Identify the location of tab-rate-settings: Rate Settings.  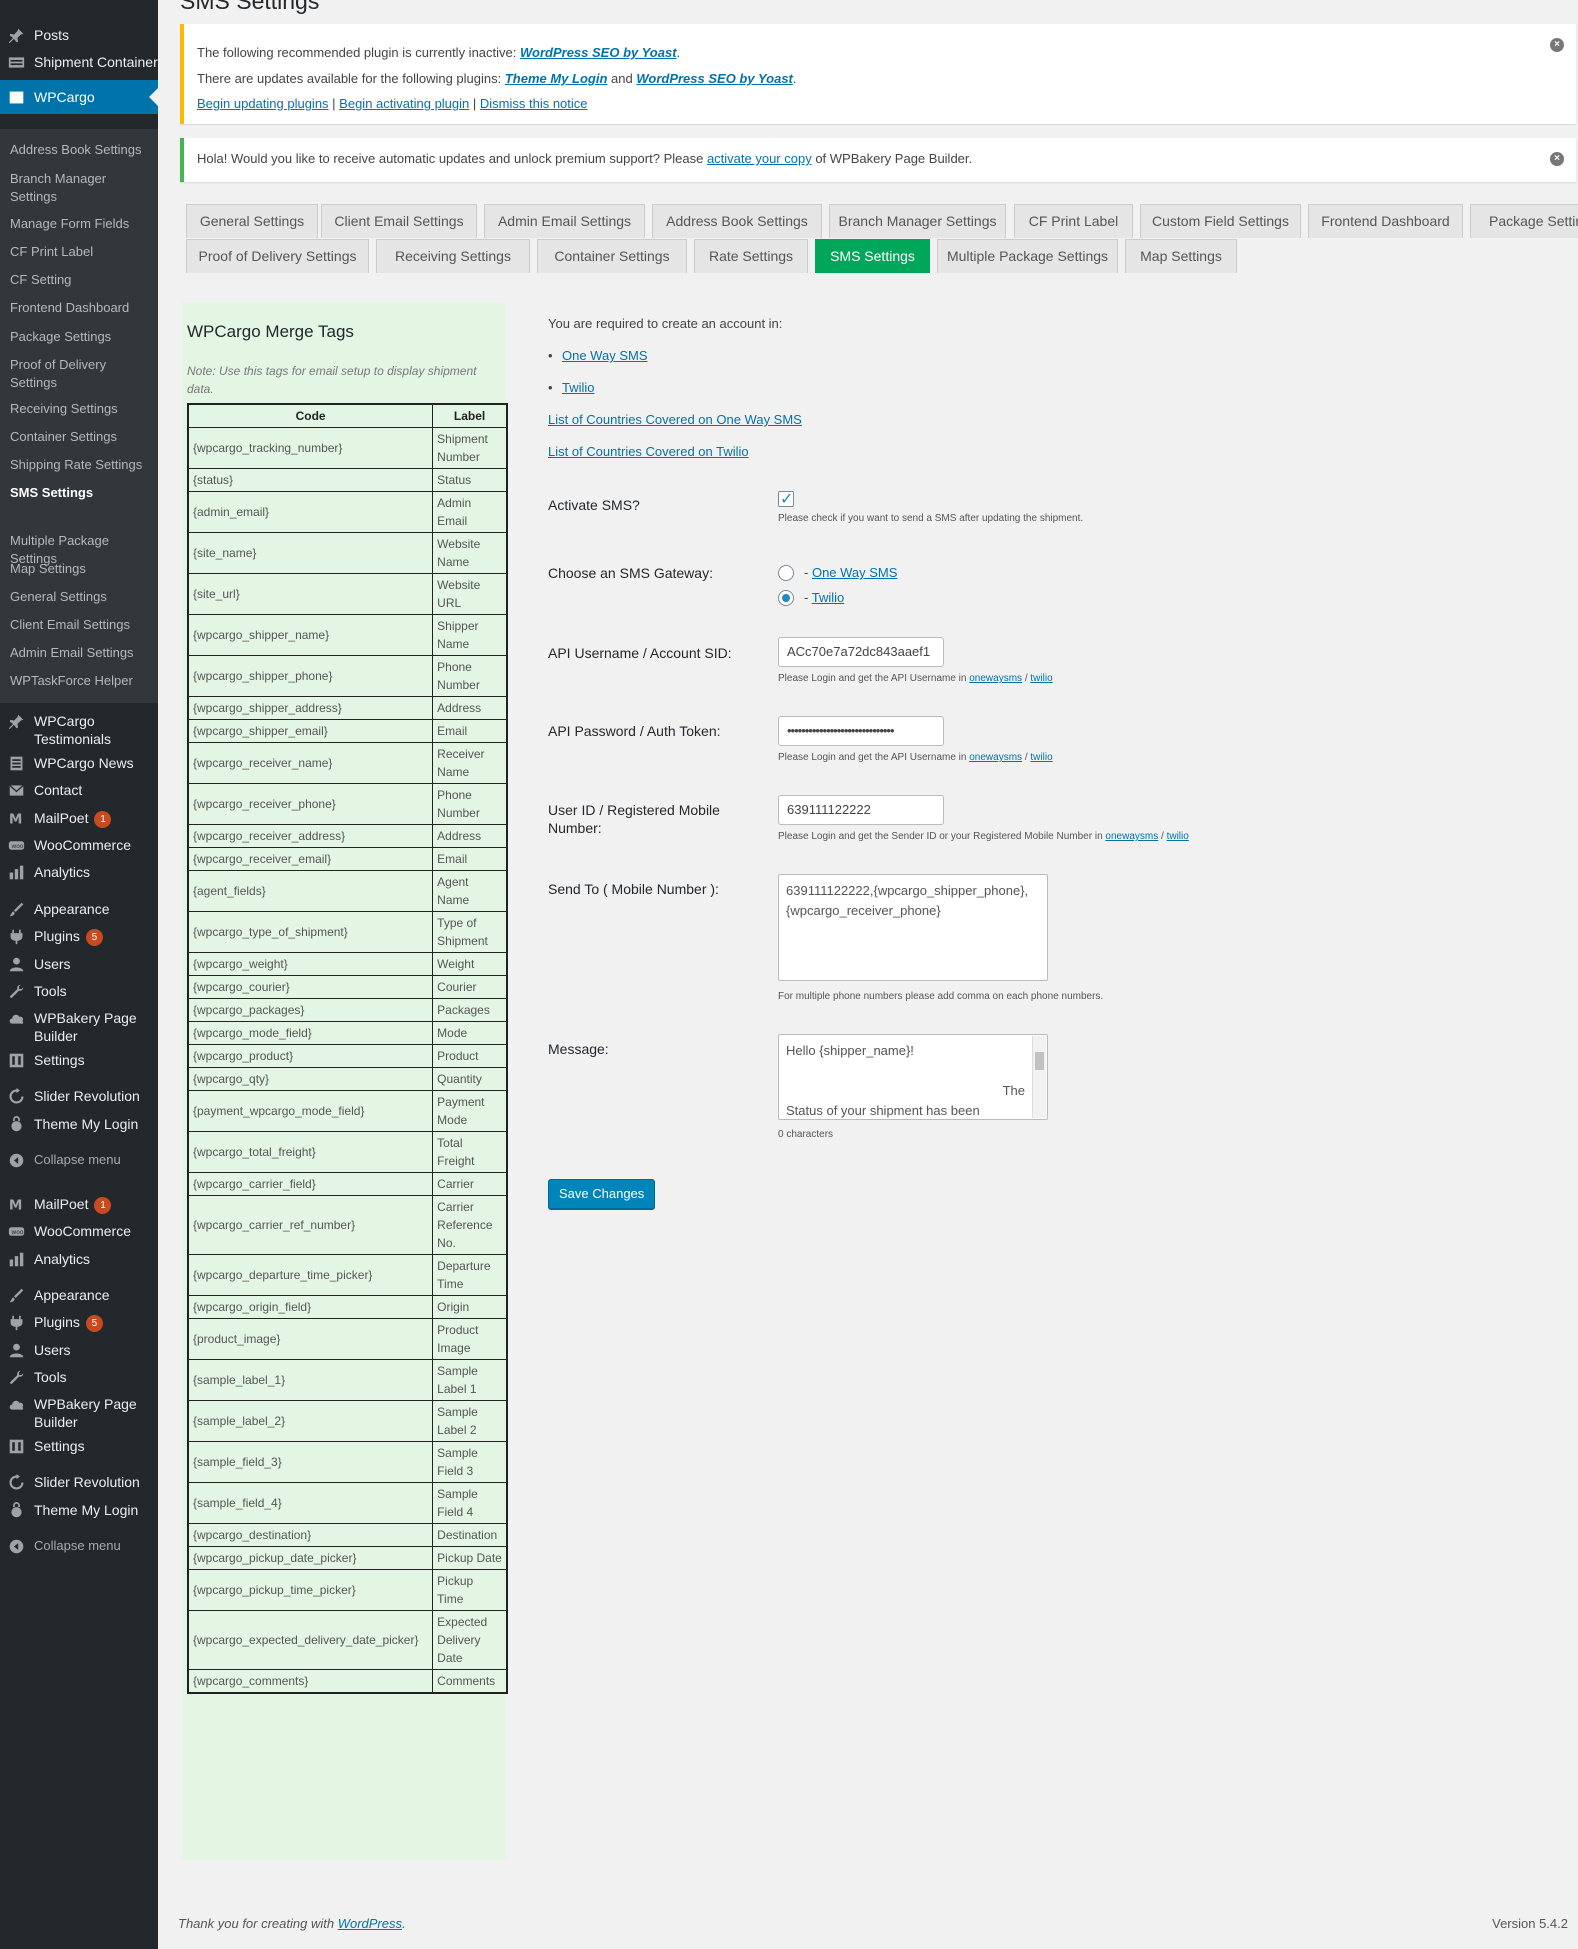
(751, 256).